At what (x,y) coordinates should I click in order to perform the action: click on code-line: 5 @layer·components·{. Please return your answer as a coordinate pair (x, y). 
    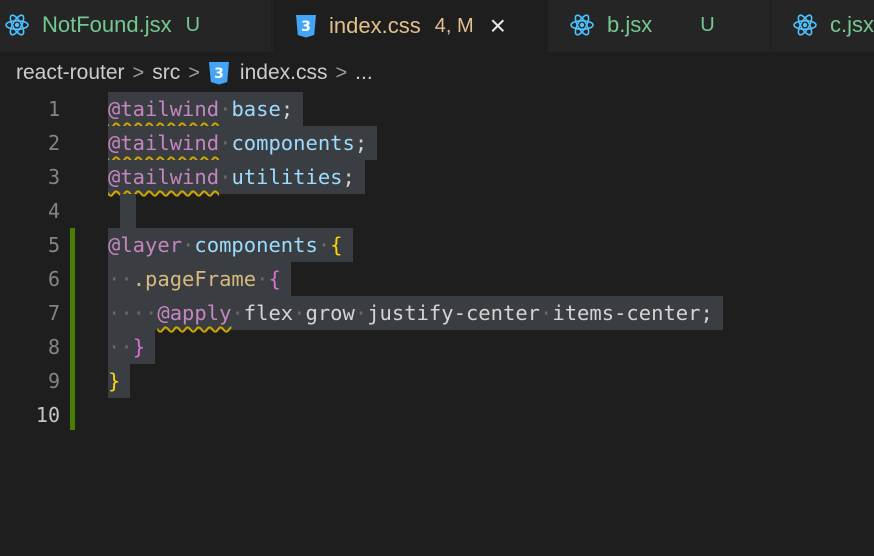
    Looking at the image, I should click on (437, 245).